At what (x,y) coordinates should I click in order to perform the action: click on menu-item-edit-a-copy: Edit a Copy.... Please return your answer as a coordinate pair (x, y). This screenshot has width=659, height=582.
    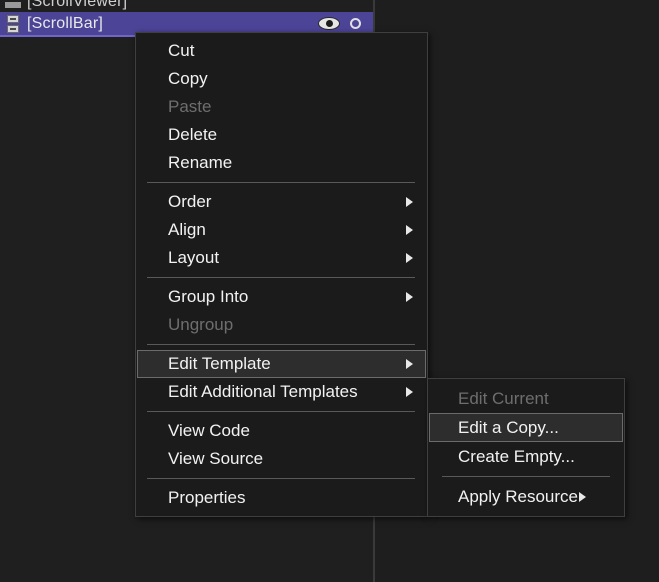
    Looking at the image, I should click on (526, 427).